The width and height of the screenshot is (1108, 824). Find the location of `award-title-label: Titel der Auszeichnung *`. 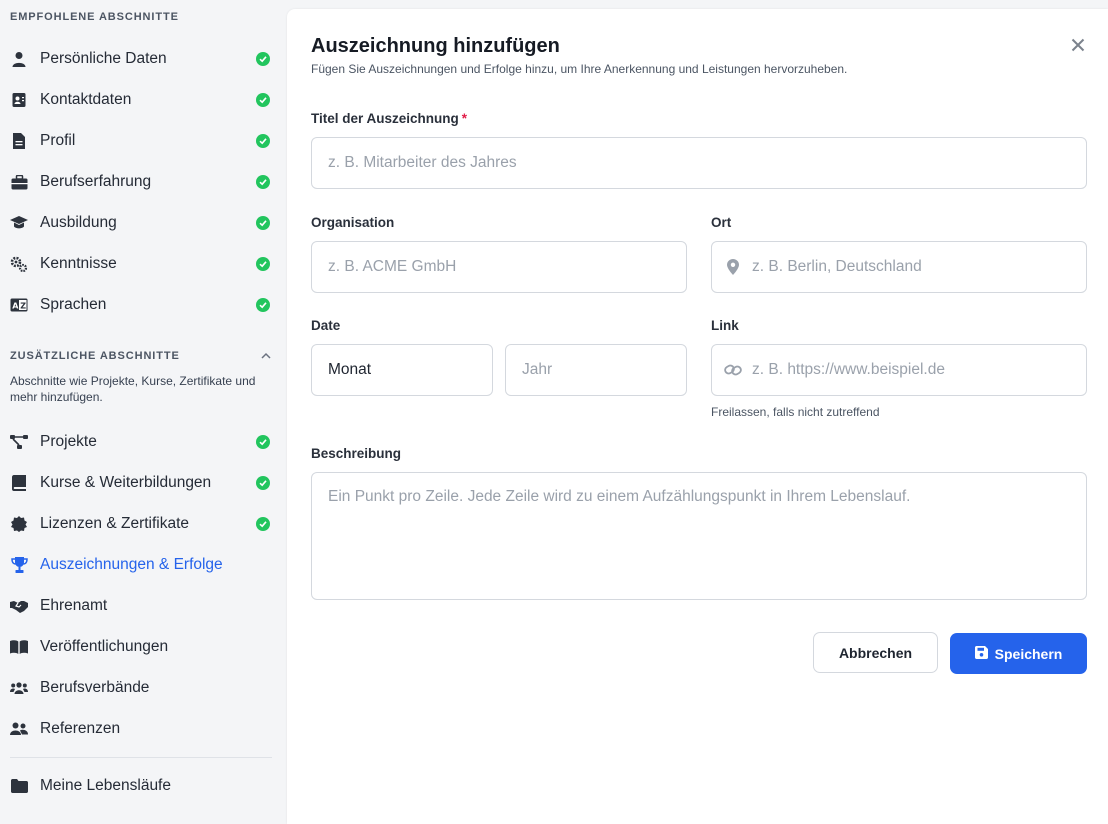

award-title-label: Titel der Auszeichnung * is located at coordinates (389, 118).